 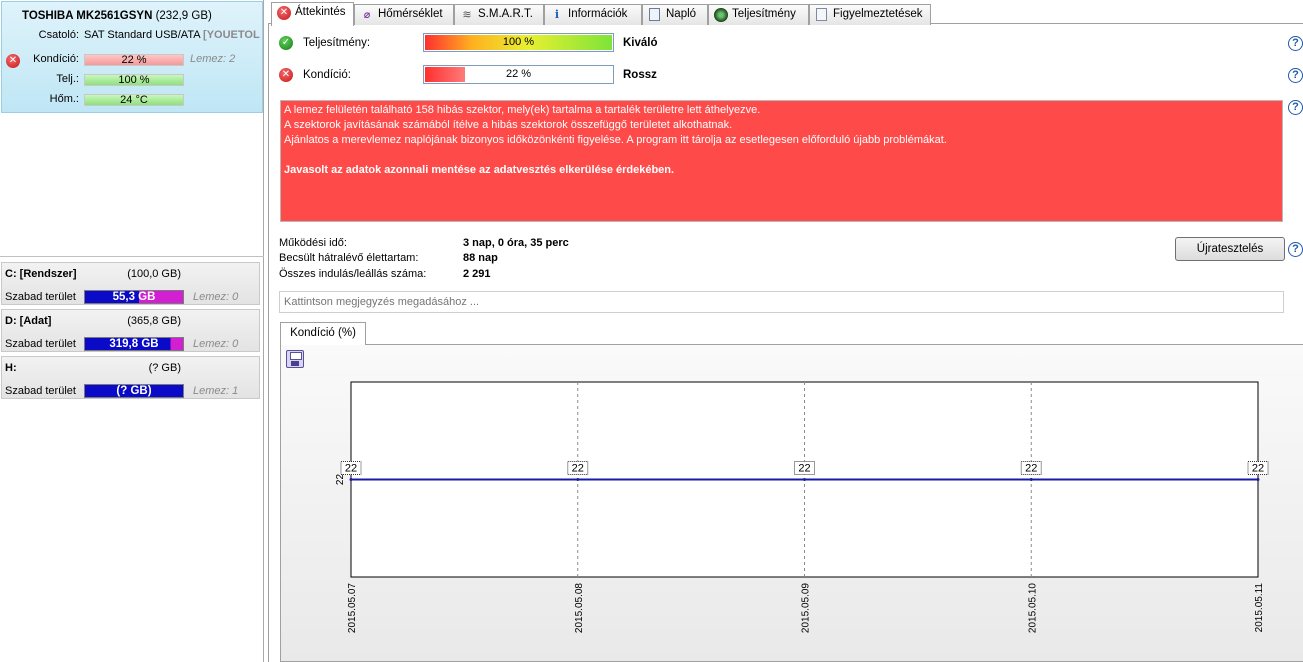 What do you see at coordinates (286, 43) in the screenshot?
I see `performance-ok-icon: ✓` at bounding box center [286, 43].